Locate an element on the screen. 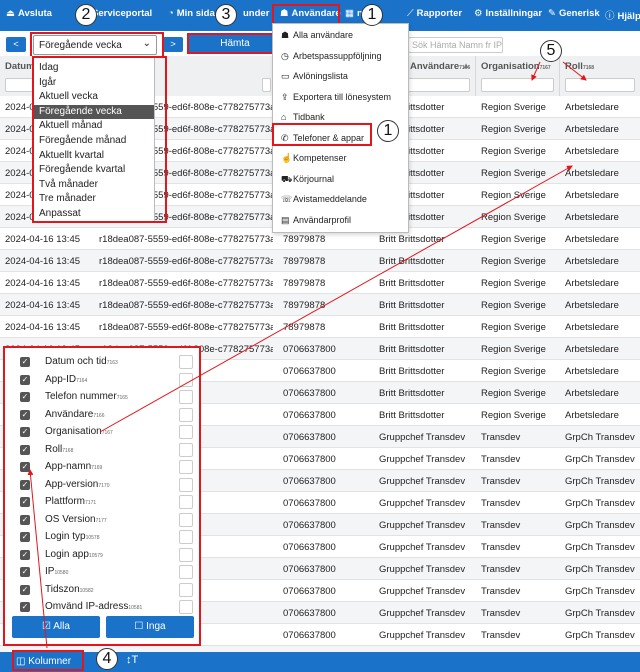 The height and width of the screenshot is (672, 640). column-toggle-row: ✓ Omvänd IP-adress10581 is located at coordinates (102, 608).